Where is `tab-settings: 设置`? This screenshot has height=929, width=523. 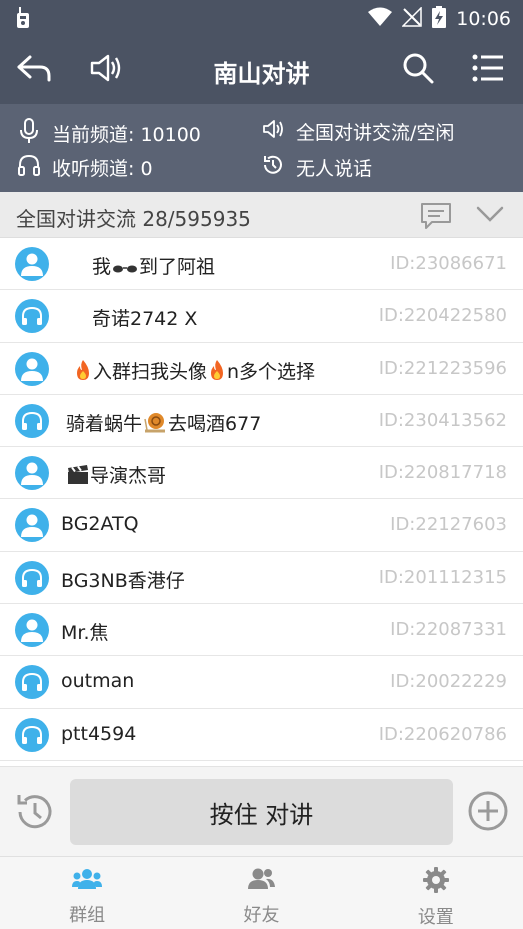 tab-settings: 设置 is located at coordinates (436, 893).